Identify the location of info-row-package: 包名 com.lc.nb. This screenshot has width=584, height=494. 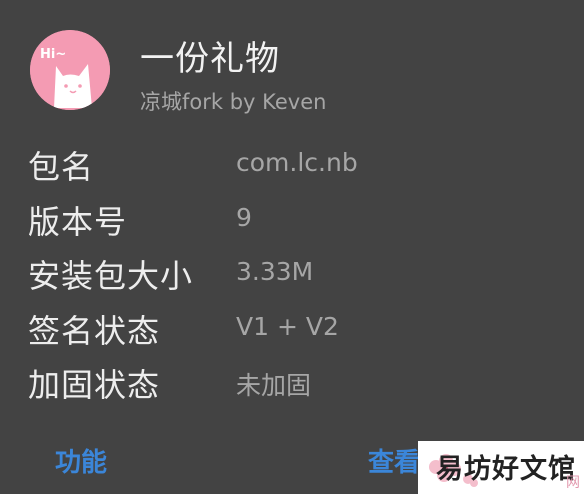
(298, 165).